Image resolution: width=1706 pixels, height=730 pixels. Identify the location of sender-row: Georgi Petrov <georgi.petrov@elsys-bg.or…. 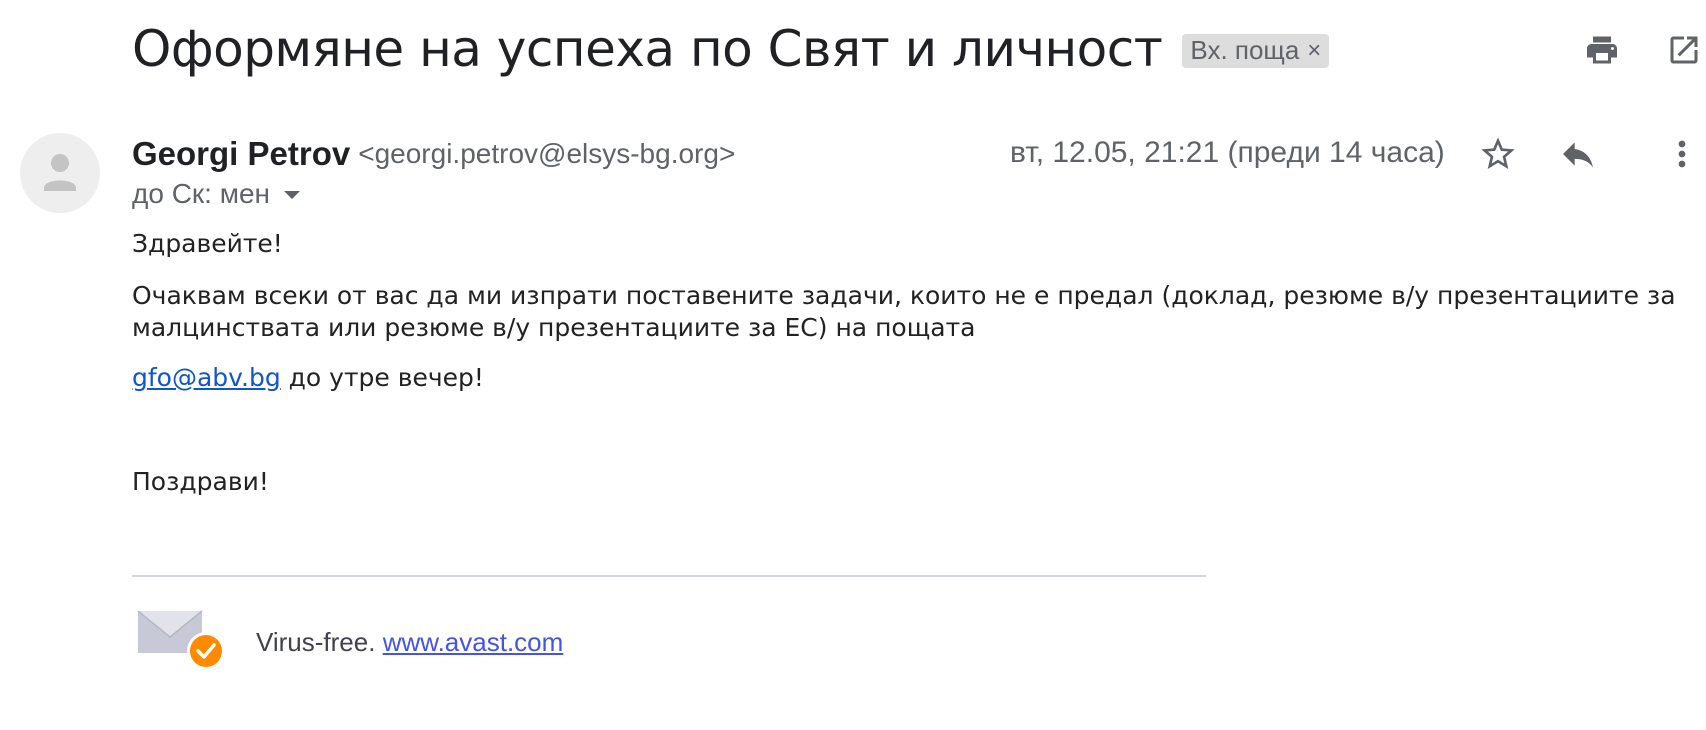
(433, 154).